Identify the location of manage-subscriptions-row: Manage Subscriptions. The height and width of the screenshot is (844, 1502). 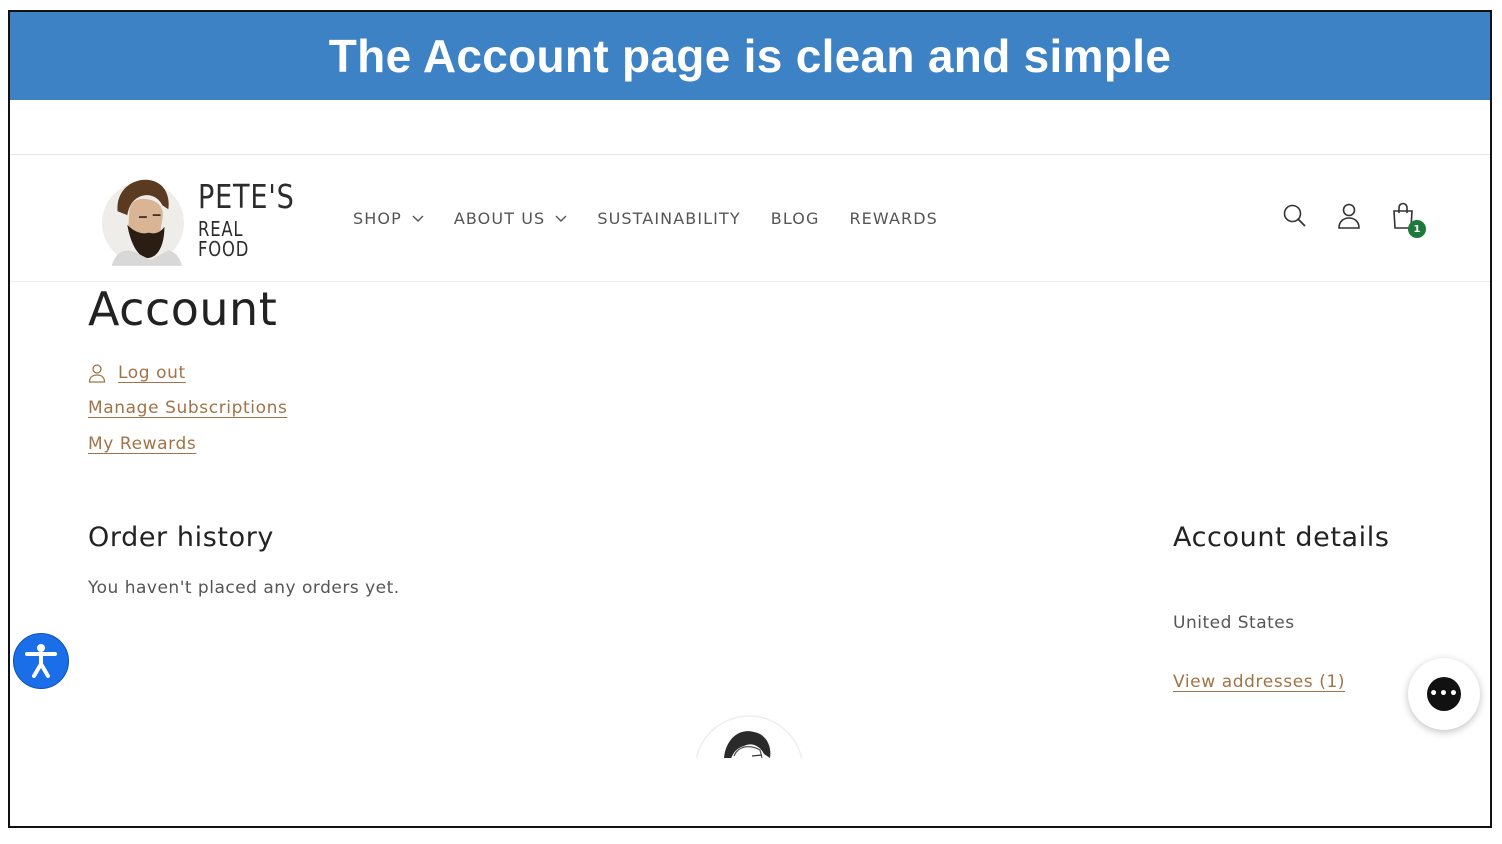
(187, 410).